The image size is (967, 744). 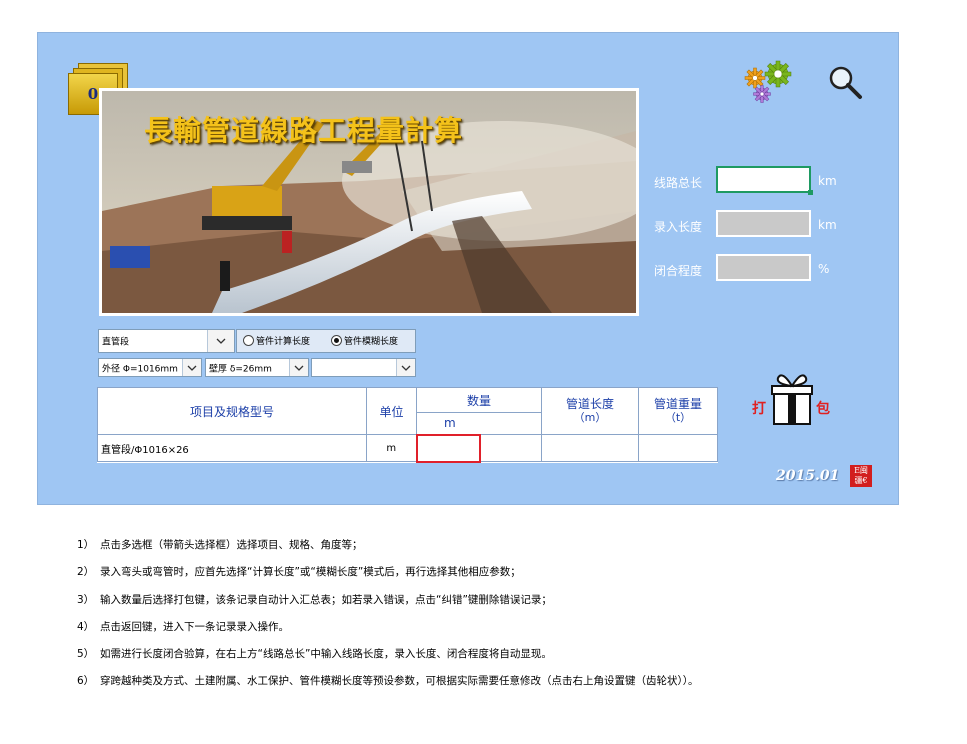 What do you see at coordinates (824, 269) in the screenshot?
I see `closure-degree-unit: %` at bounding box center [824, 269].